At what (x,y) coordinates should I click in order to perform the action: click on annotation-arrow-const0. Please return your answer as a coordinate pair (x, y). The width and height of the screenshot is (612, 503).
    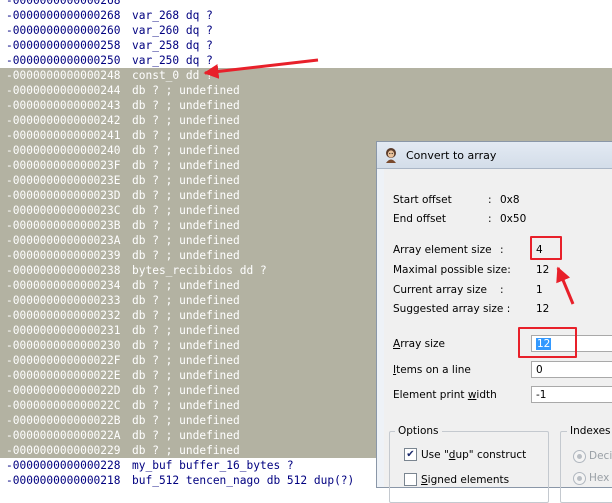
    Looking at the image, I should click on (261, 68).